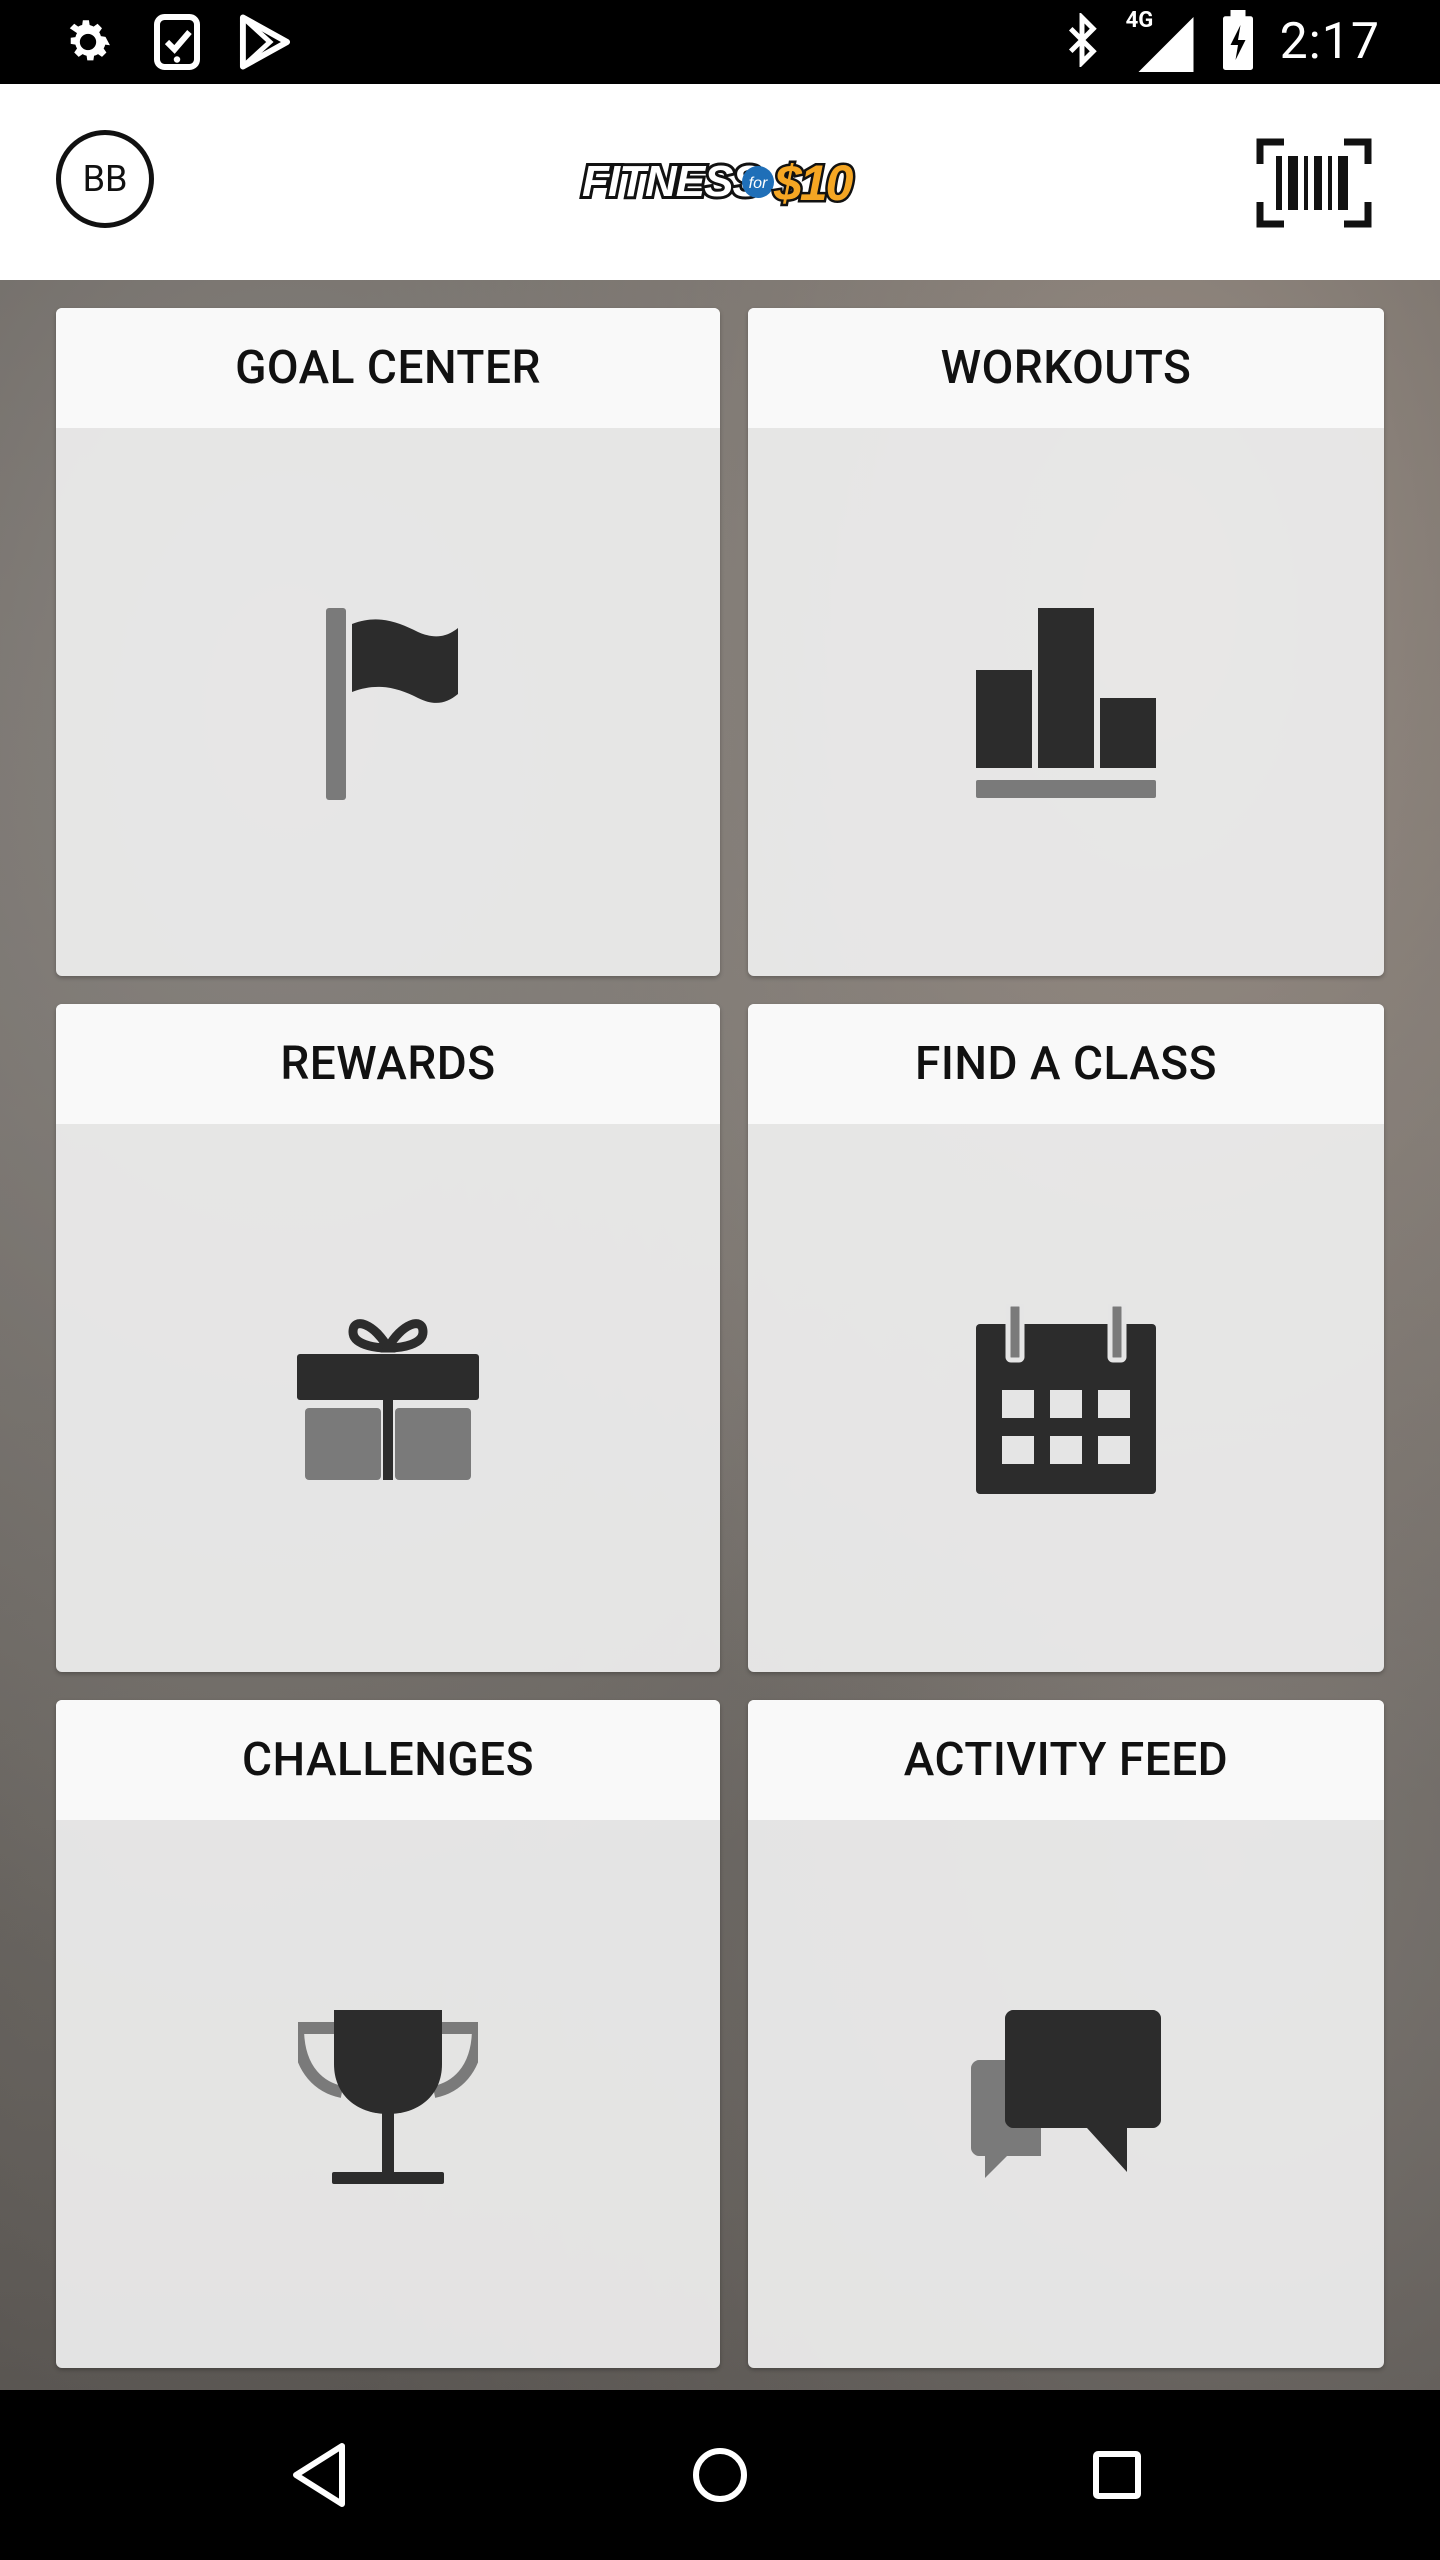  Describe the element at coordinates (265, 44) in the screenshot. I see `play-store-icon` at that location.